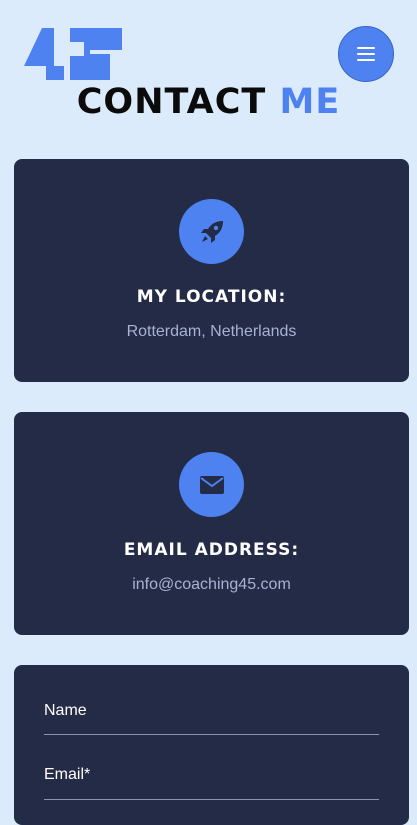 The image size is (417, 825). I want to click on menu-button, so click(366, 54).